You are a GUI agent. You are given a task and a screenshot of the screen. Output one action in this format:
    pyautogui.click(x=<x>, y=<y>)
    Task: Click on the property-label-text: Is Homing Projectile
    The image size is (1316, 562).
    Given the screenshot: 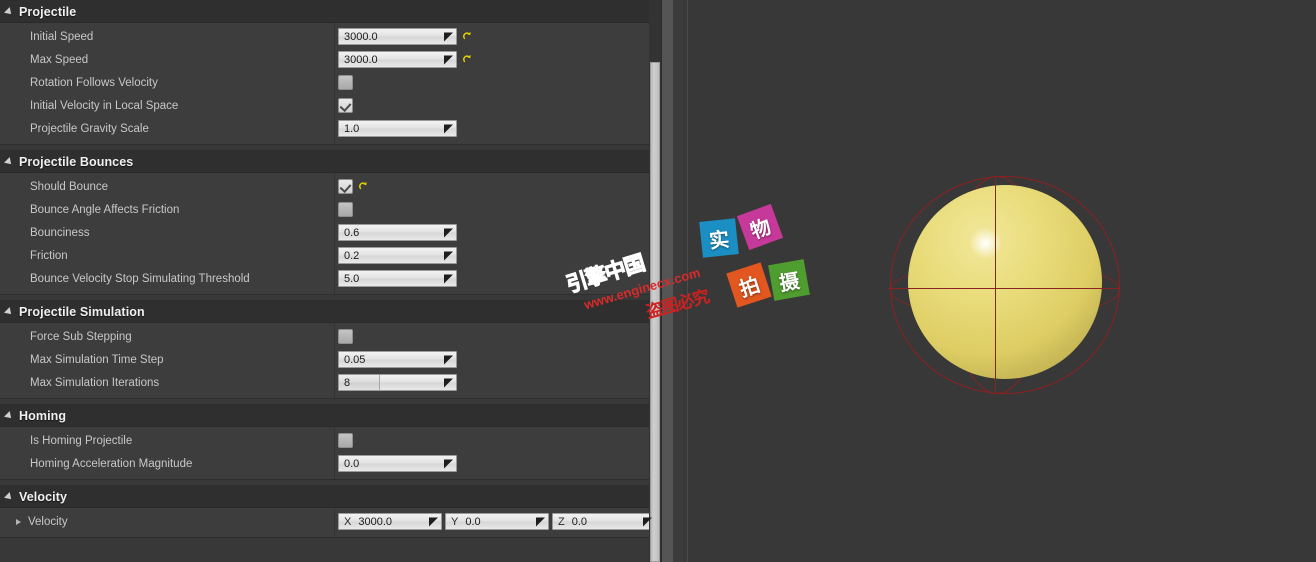 What is the action you would take?
    pyautogui.click(x=81, y=440)
    